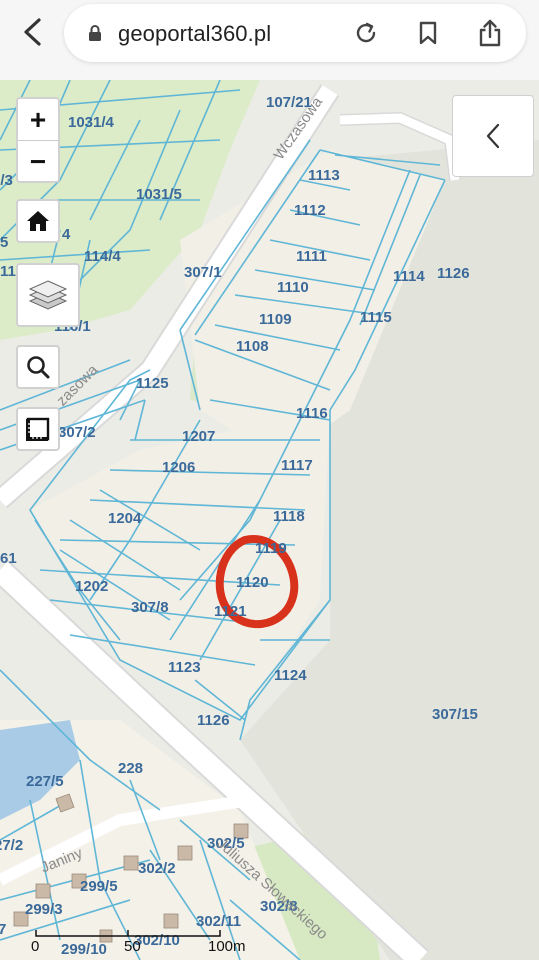 The image size is (539, 960). Describe the element at coordinates (130, 768) in the screenshot. I see `parcel-label: 228` at that location.